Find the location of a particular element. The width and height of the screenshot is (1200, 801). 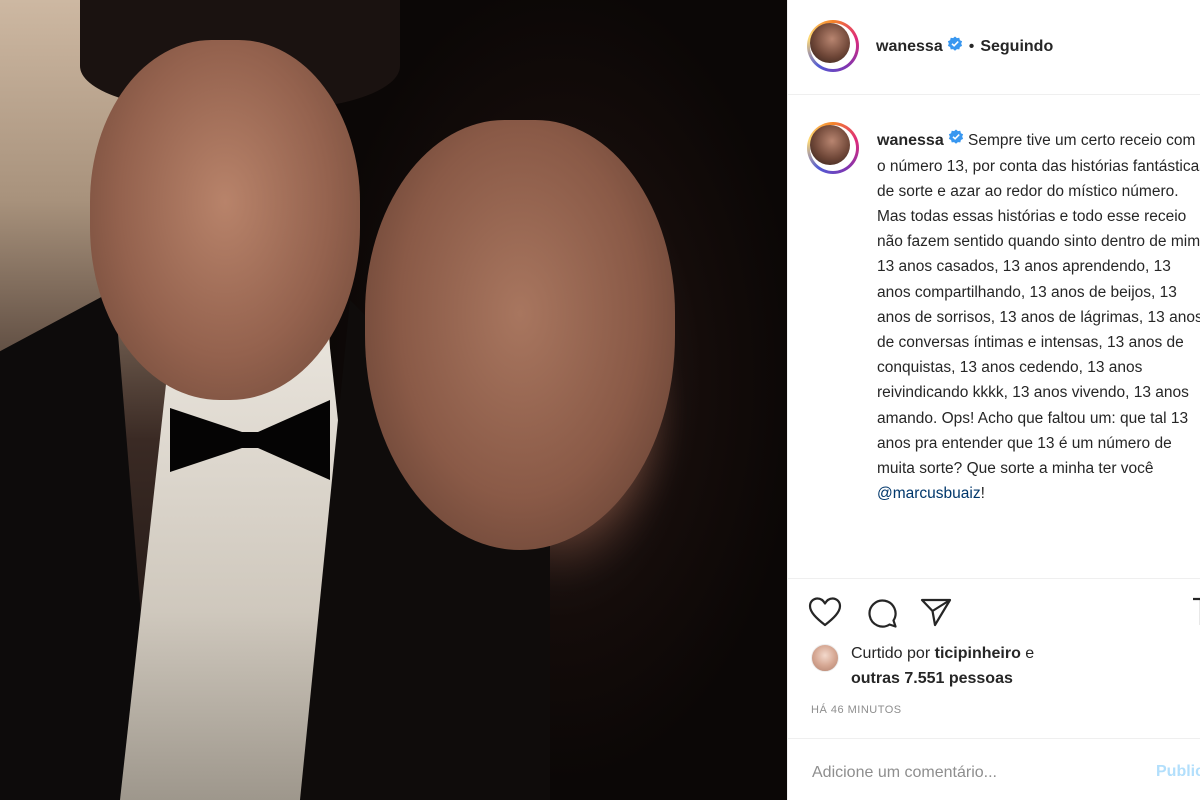

header-username: wanessa is located at coordinates (909, 47).